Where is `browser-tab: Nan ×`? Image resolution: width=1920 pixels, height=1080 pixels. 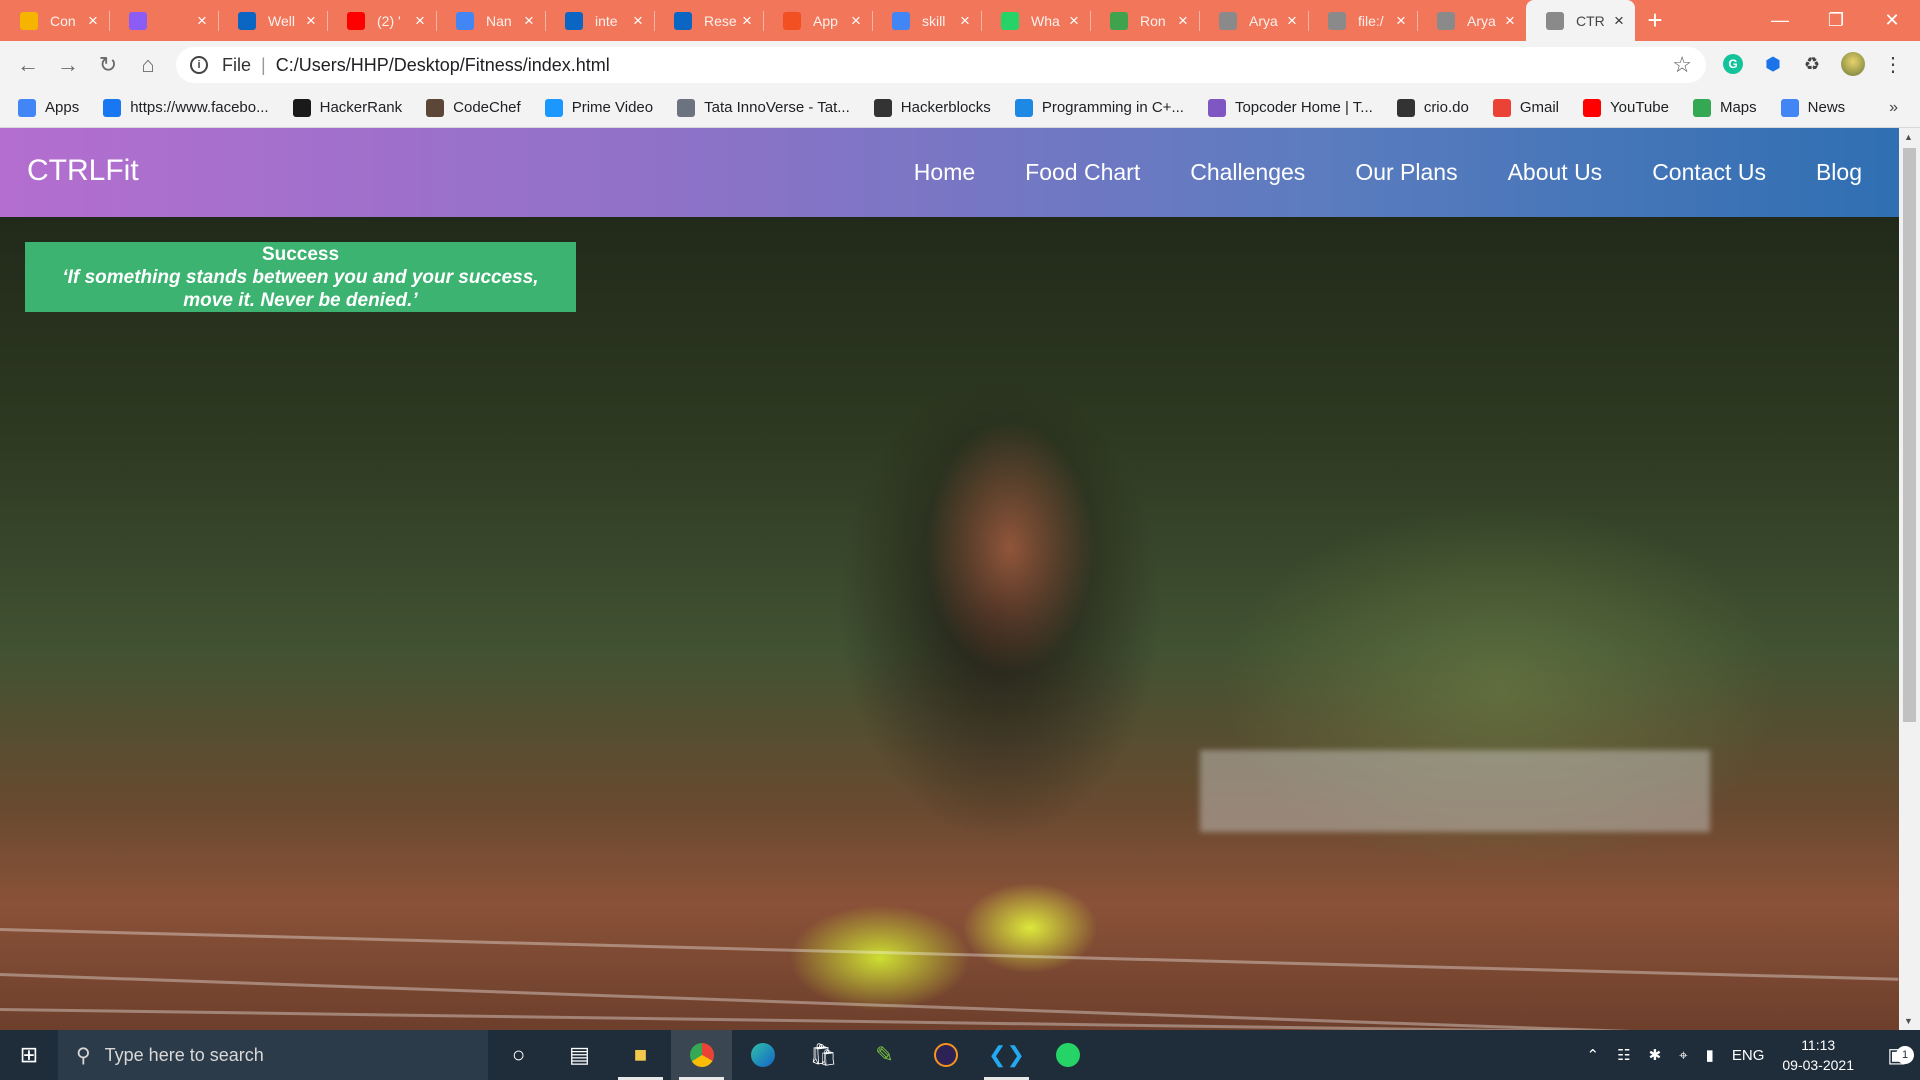 browser-tab: Nan × is located at coordinates (490, 20).